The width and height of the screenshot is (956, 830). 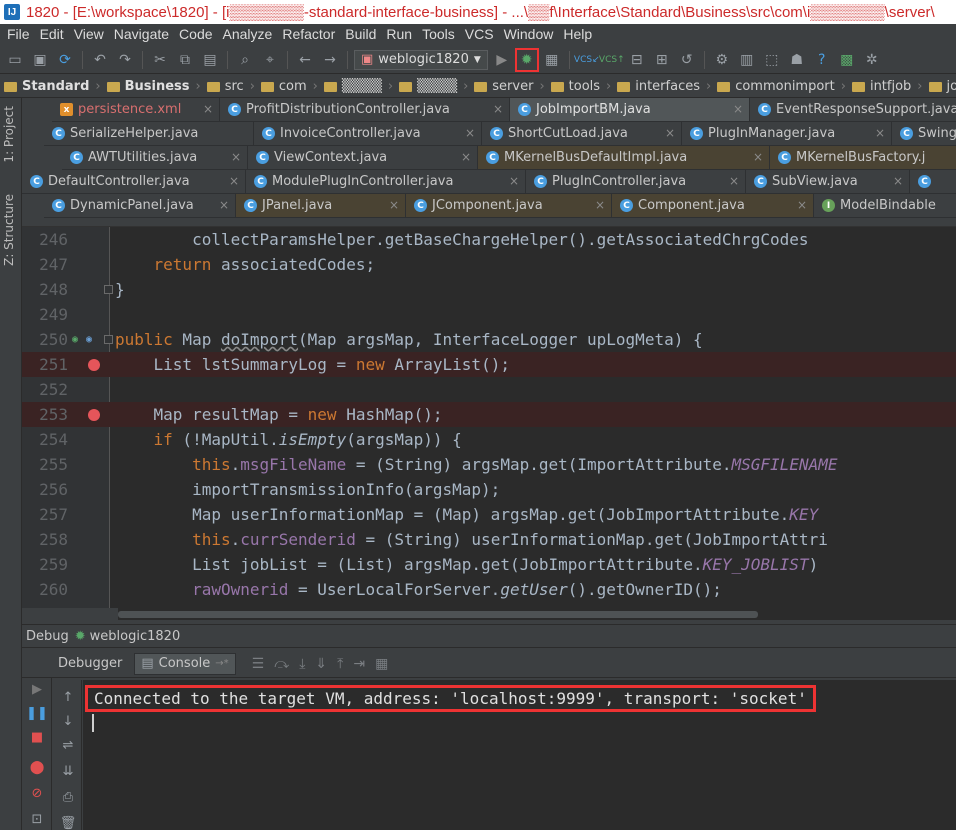 I want to click on scroll-to-end-icon: ⇊, so click(x=68, y=771).